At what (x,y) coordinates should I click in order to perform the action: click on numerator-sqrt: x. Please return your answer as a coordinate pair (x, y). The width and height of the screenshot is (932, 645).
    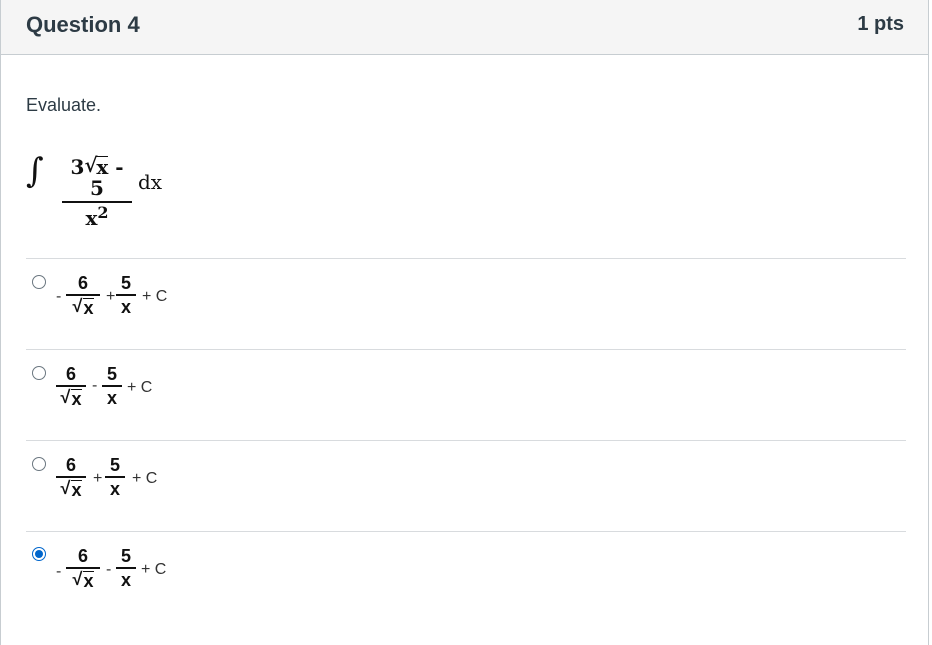
    Looking at the image, I should click on (96, 167).